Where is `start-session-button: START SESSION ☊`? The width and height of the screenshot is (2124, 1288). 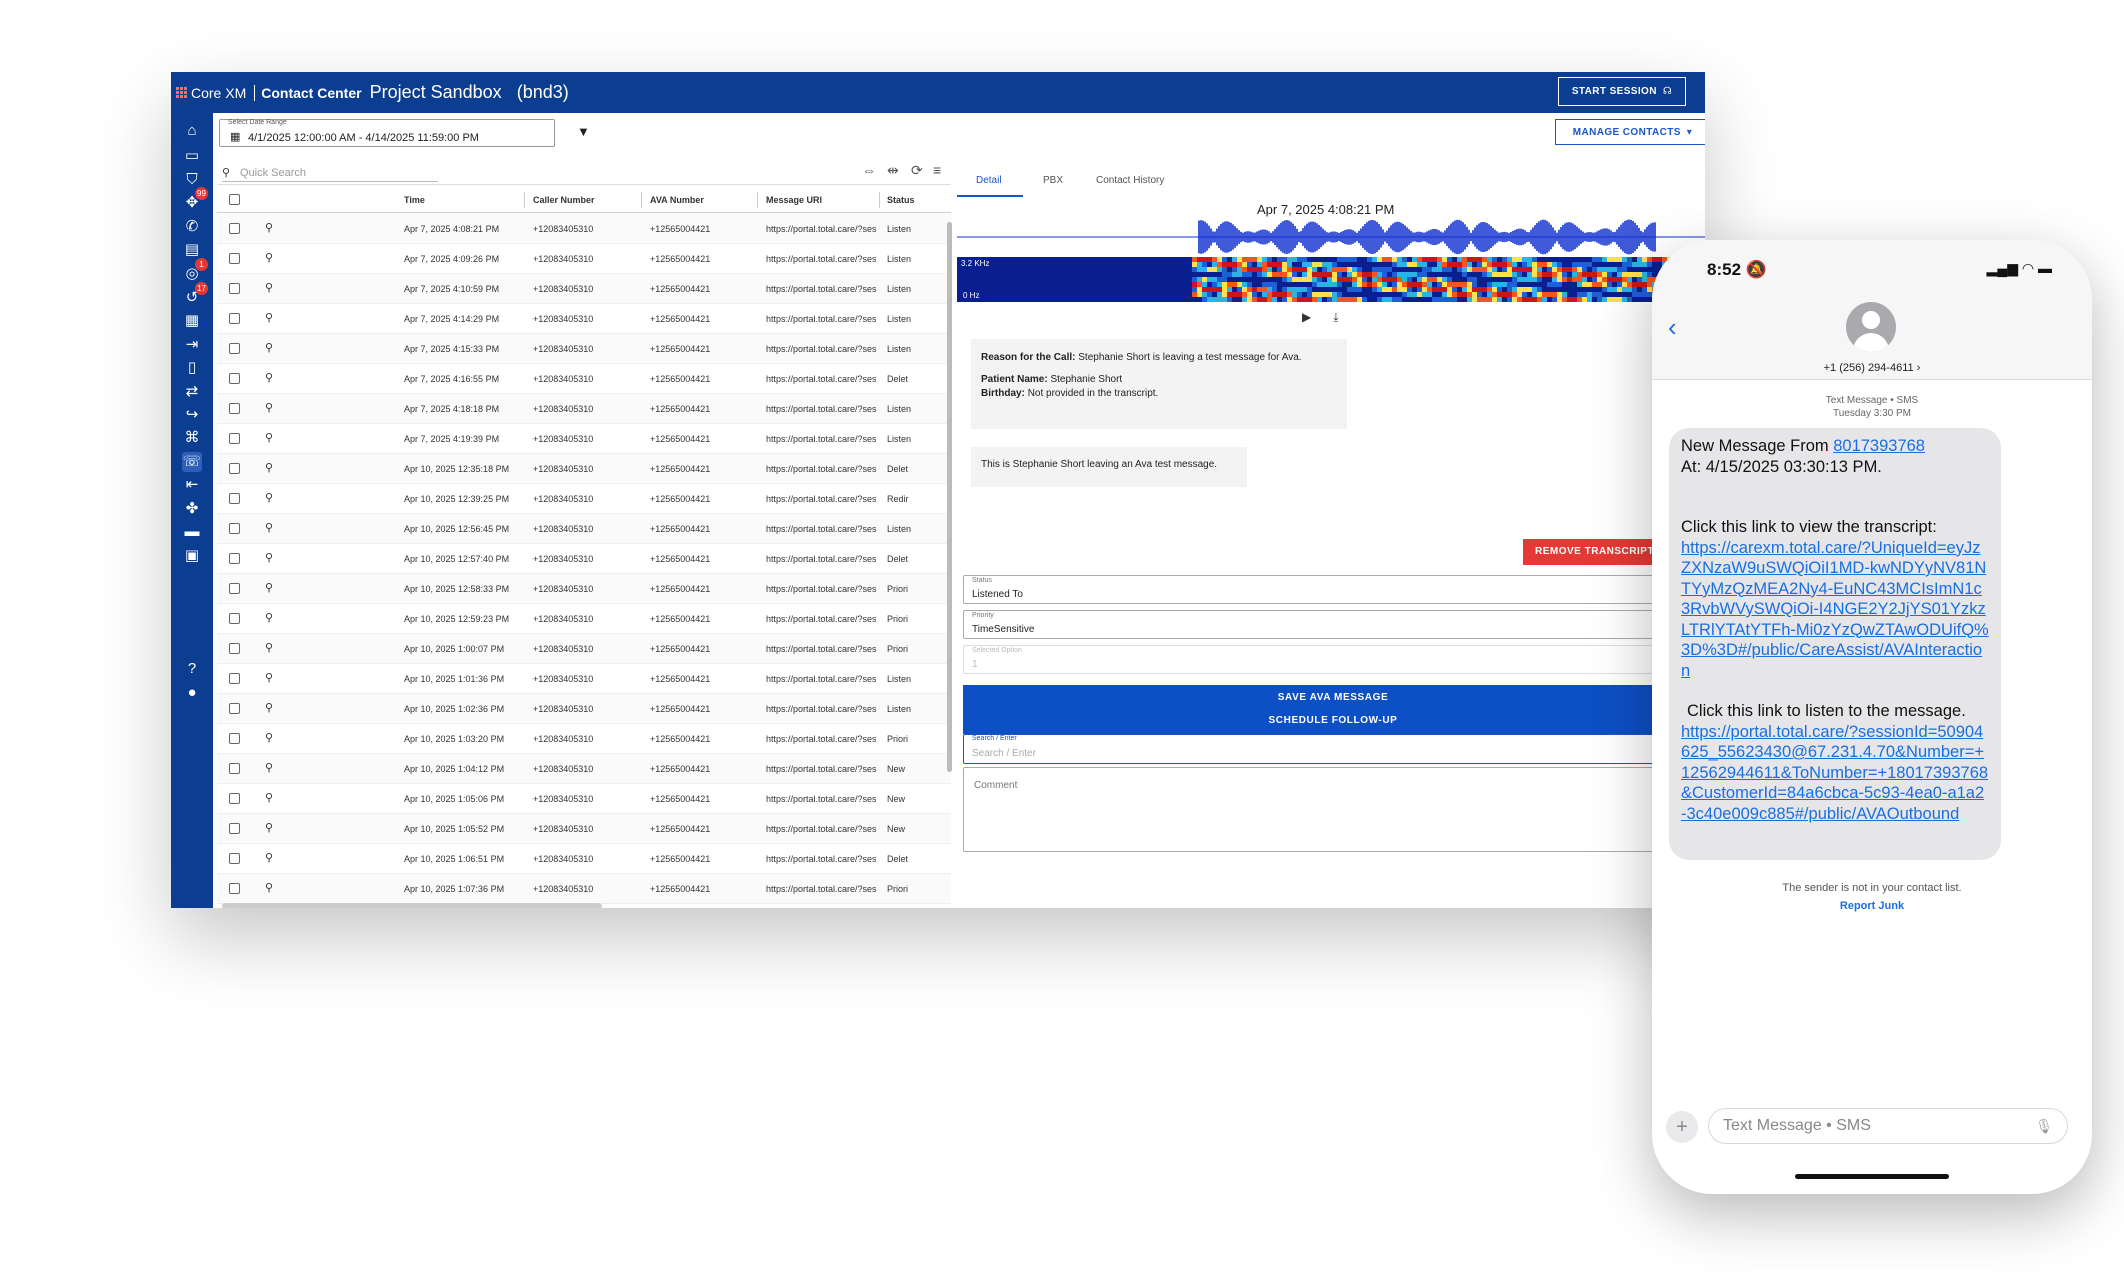 start-session-button: START SESSION ☊ is located at coordinates (1622, 91).